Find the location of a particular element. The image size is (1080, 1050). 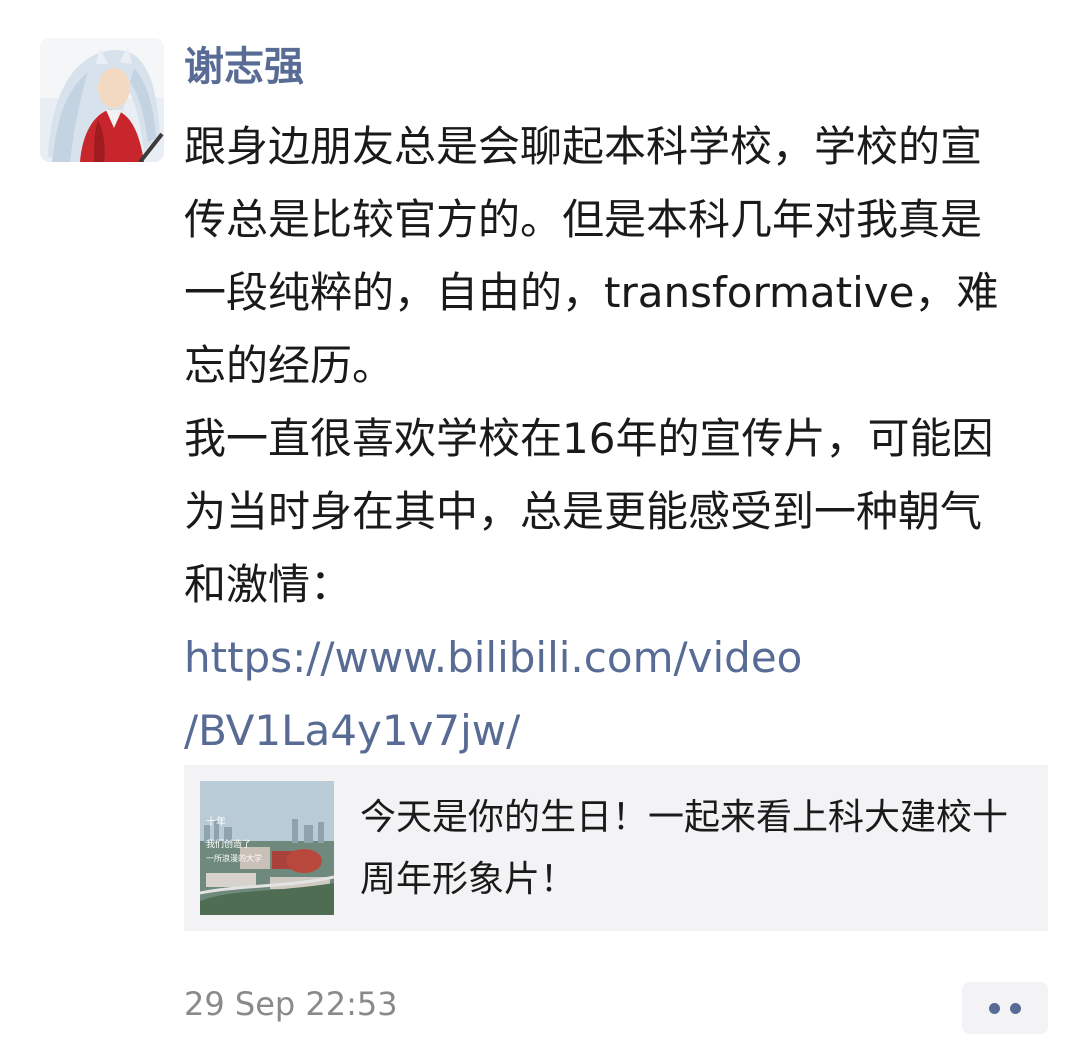

thumbnail-caption: 十年 is located at coordinates (216, 821).